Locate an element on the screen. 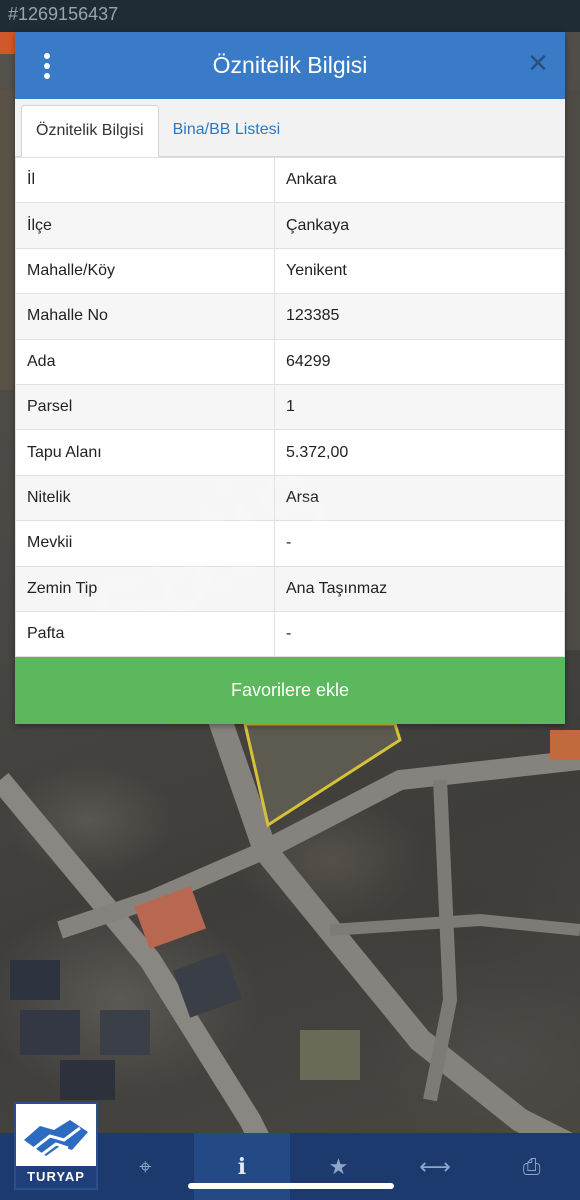 The height and width of the screenshot is (1200, 580). attribute-value: Arsa is located at coordinates (419, 498).